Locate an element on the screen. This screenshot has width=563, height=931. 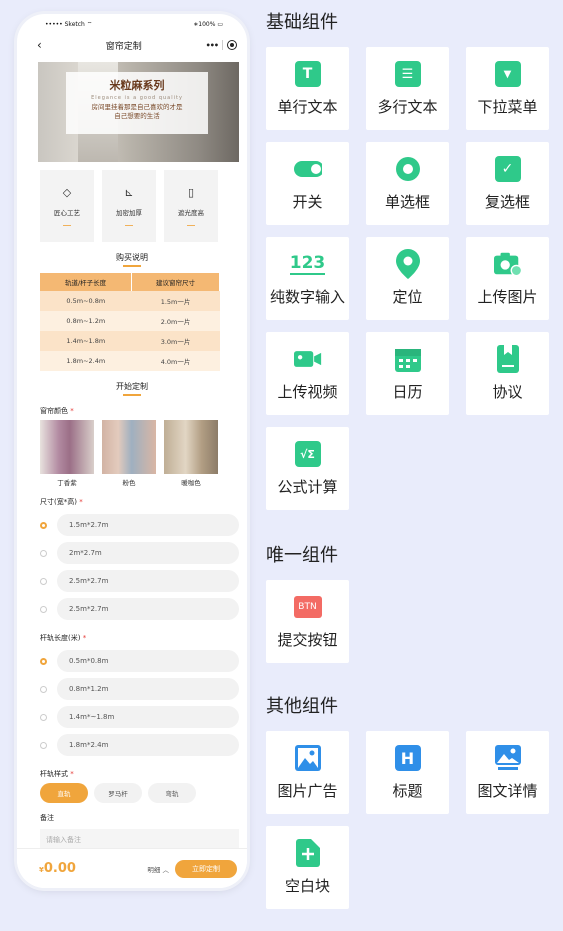
component-image-text: 图文详情 is located at coordinates (507, 772).